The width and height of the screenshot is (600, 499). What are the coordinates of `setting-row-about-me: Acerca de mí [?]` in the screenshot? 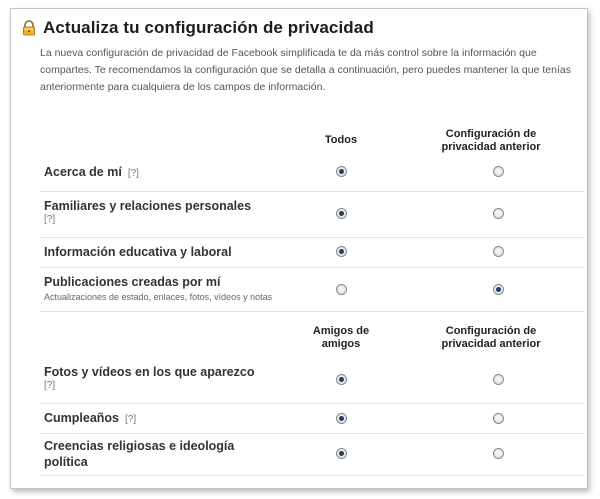 It's located at (312, 176).